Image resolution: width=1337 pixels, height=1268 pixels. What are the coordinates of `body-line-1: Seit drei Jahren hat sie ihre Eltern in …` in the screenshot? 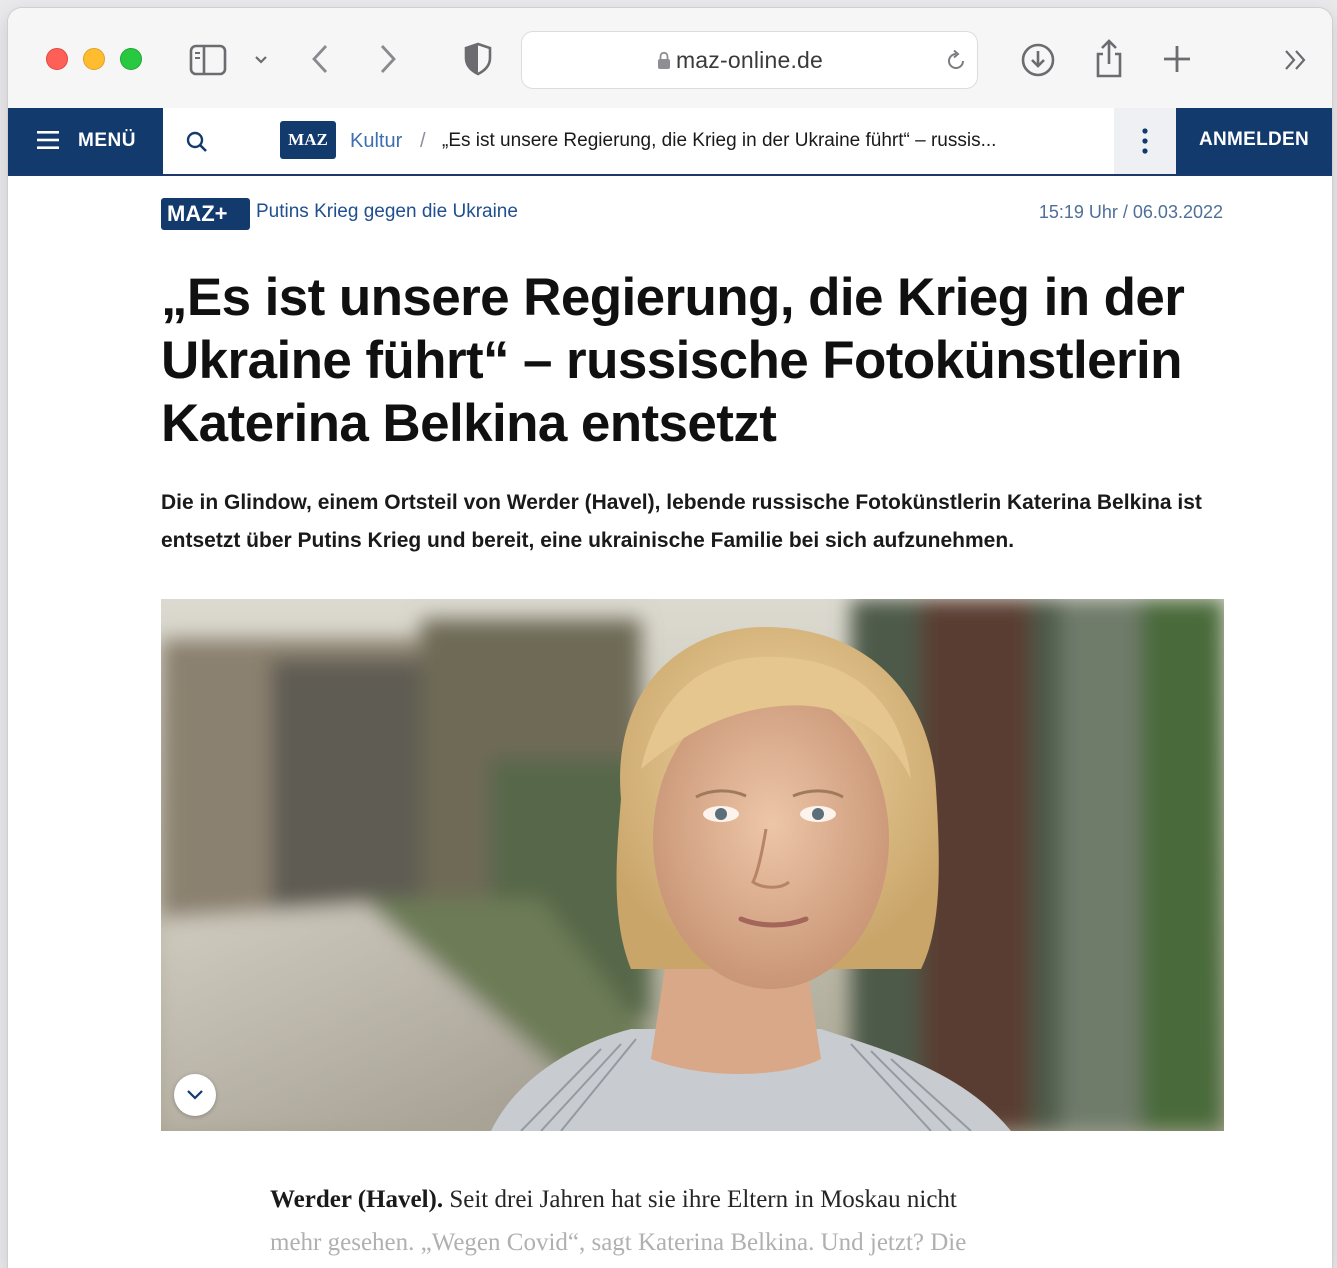 It's located at (703, 1199).